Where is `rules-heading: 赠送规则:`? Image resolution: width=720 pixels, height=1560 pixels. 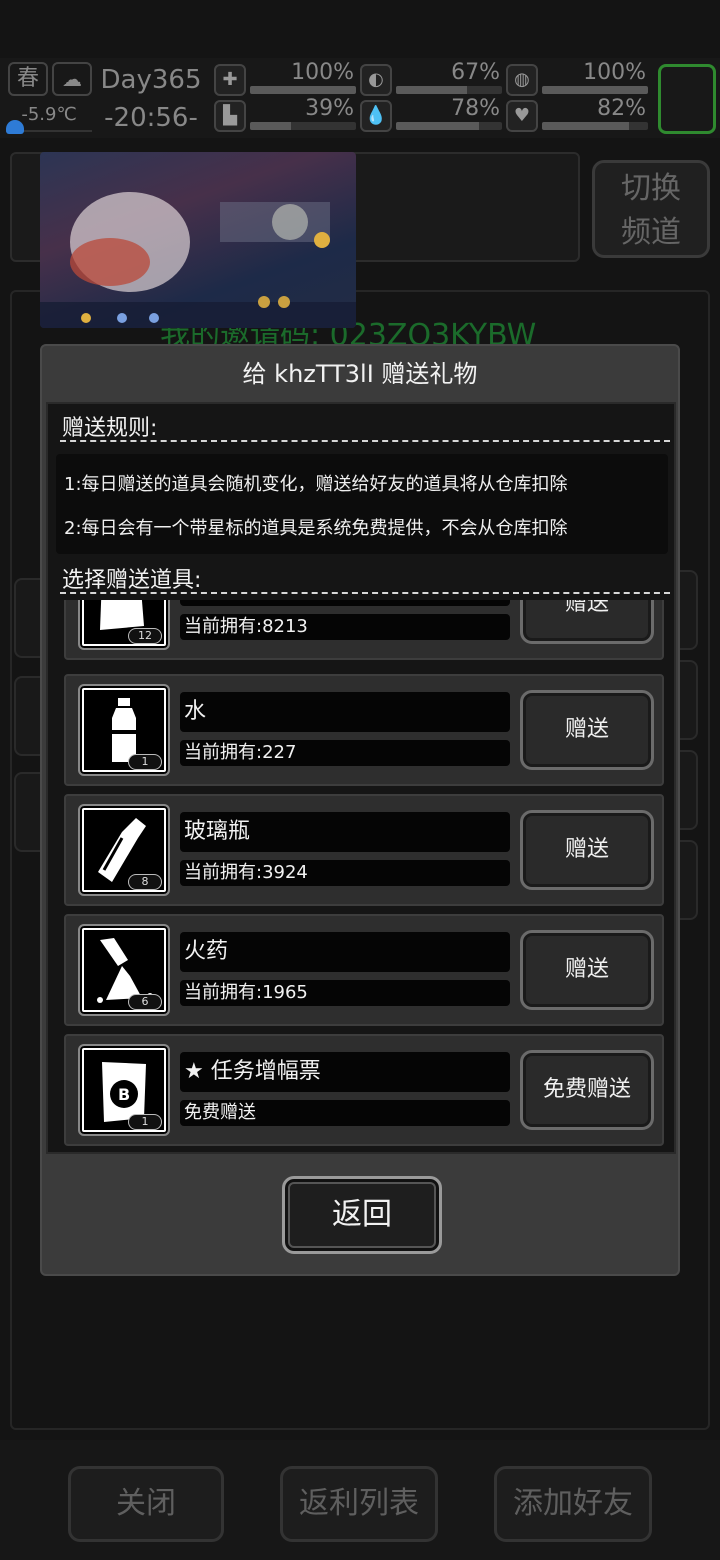
rules-heading: 赠送规则: is located at coordinates (110, 428).